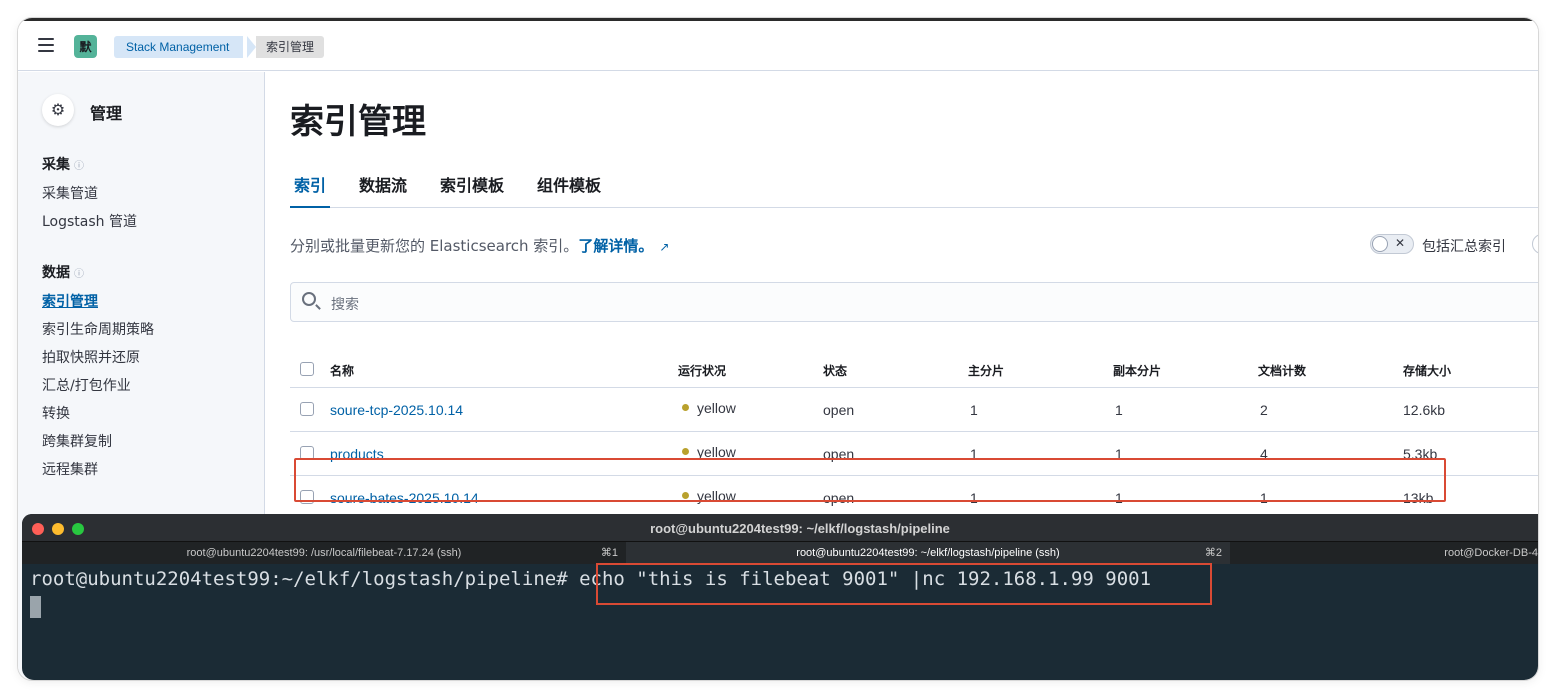  Describe the element at coordinates (309, 299) in the screenshot. I see `search-icon` at that location.